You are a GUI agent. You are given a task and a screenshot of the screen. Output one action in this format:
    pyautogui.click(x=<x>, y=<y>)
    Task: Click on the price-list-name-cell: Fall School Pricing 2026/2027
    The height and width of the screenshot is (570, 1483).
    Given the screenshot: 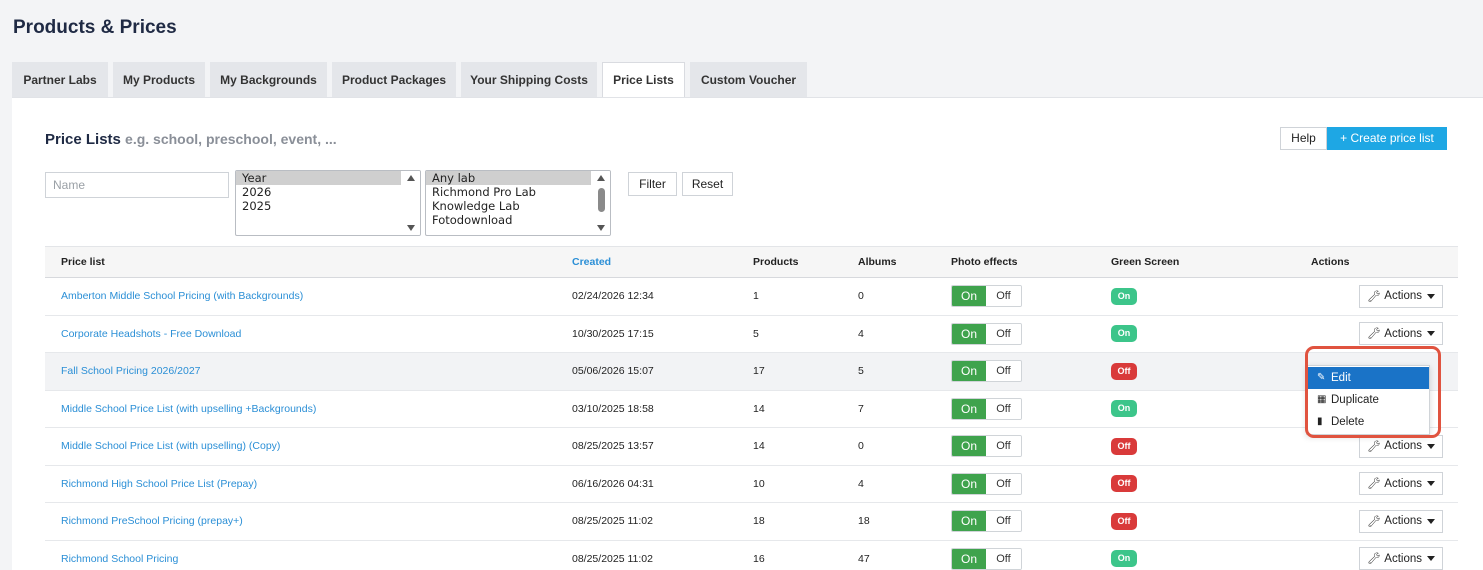 What is the action you would take?
    pyautogui.click(x=308, y=371)
    